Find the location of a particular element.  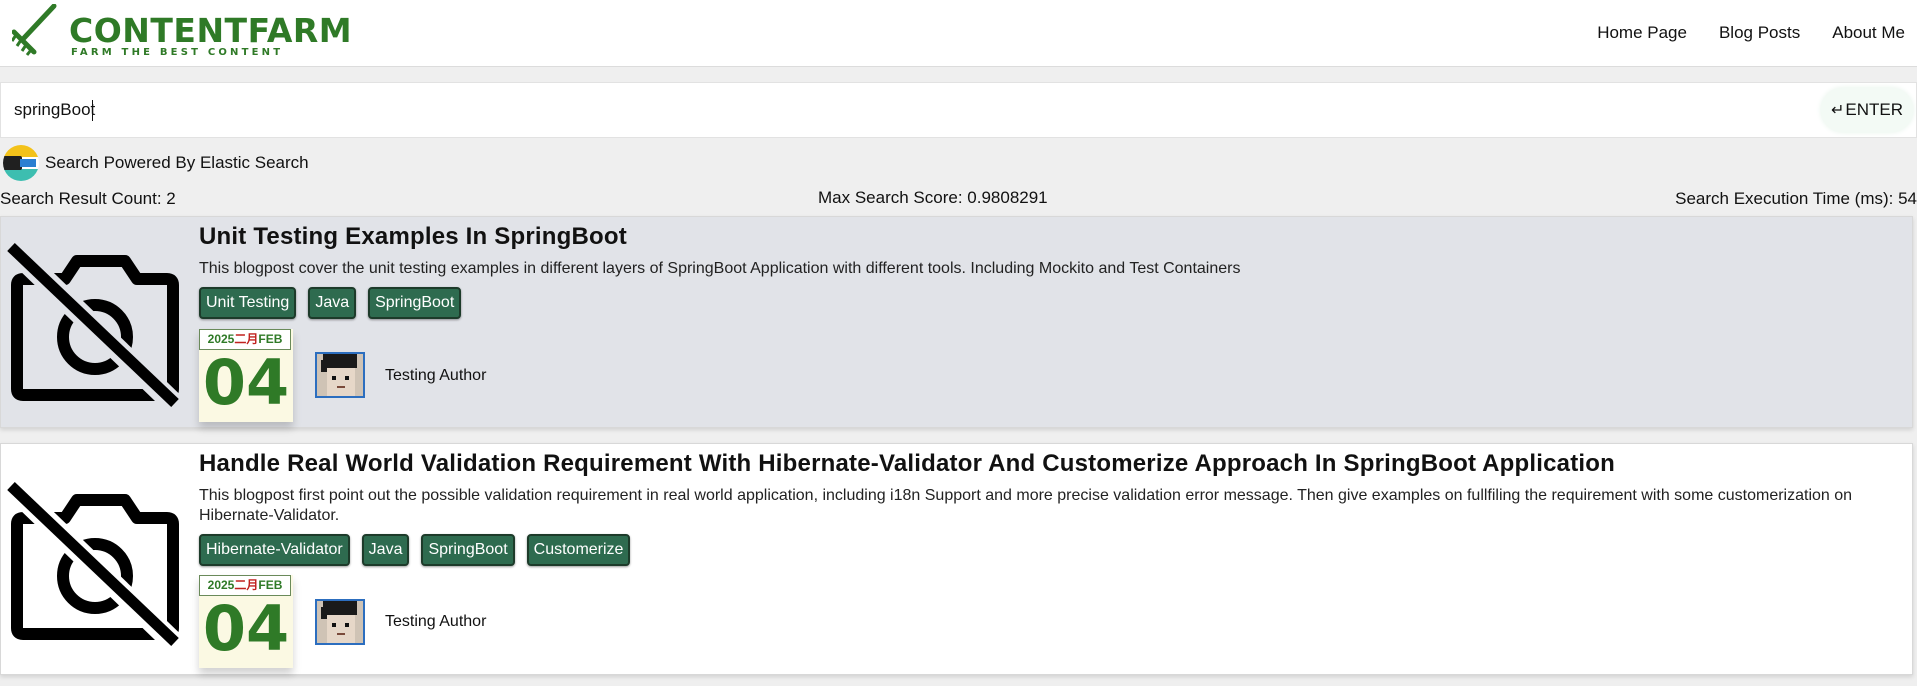

brand-logo: CONTENTFARM FARM THE BEST CONTENT is located at coordinates (182, 32).